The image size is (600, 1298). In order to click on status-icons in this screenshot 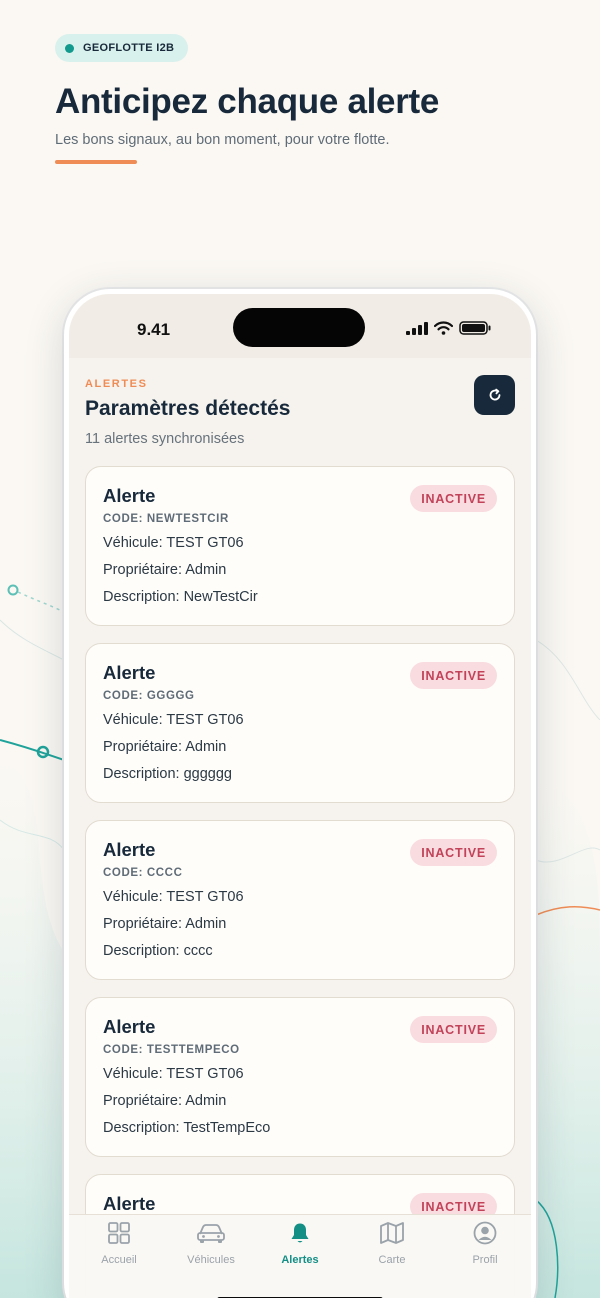, I will do `click(448, 328)`.